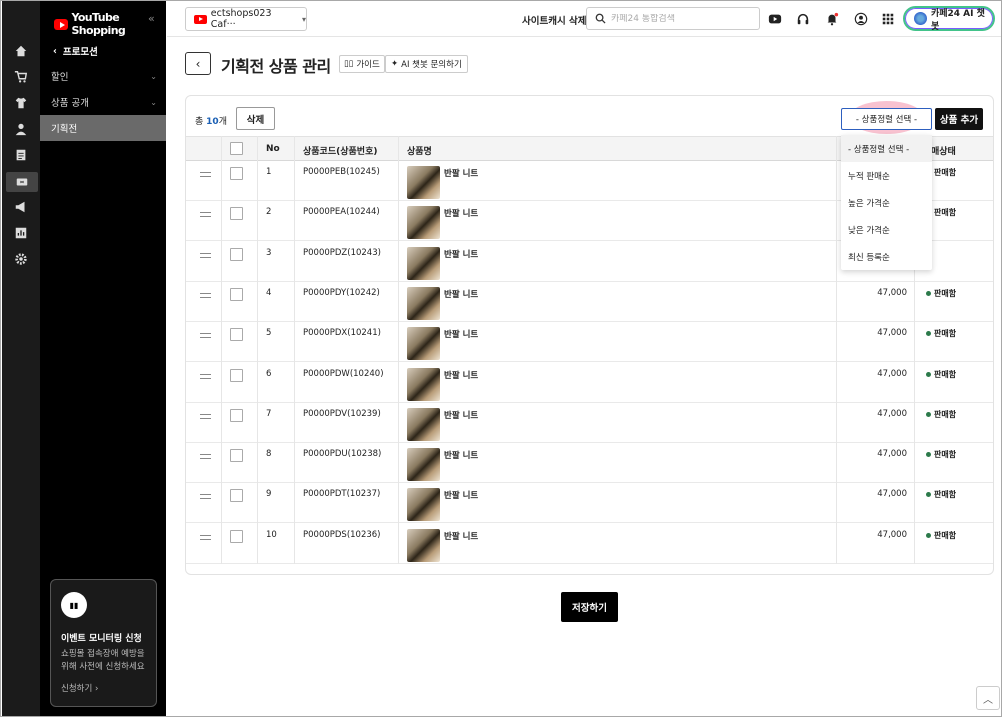 Image resolution: width=1002 pixels, height=717 pixels. I want to click on ai-chatbot-button: 카페24 AI 챗봇, so click(949, 19).